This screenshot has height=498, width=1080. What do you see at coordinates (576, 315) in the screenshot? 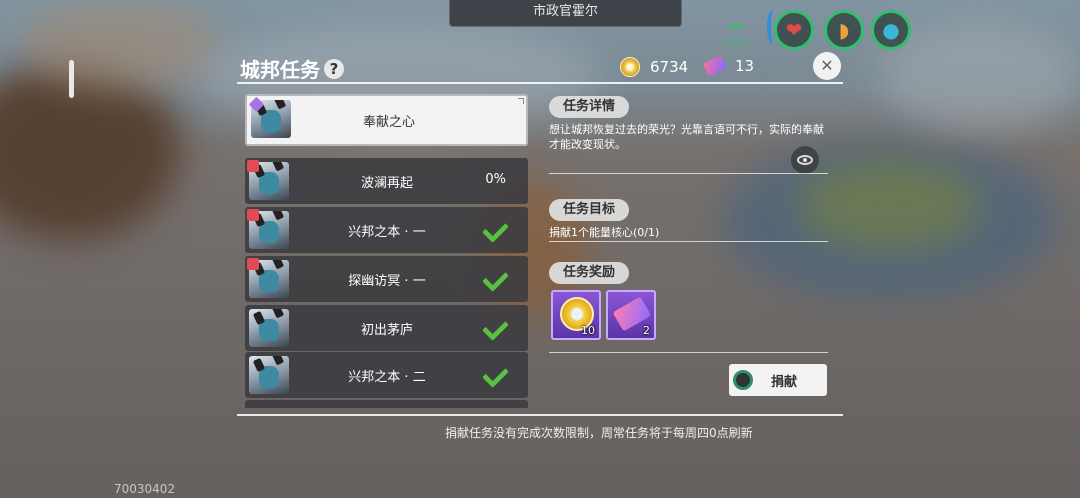
I see `reward-item: 10` at bounding box center [576, 315].